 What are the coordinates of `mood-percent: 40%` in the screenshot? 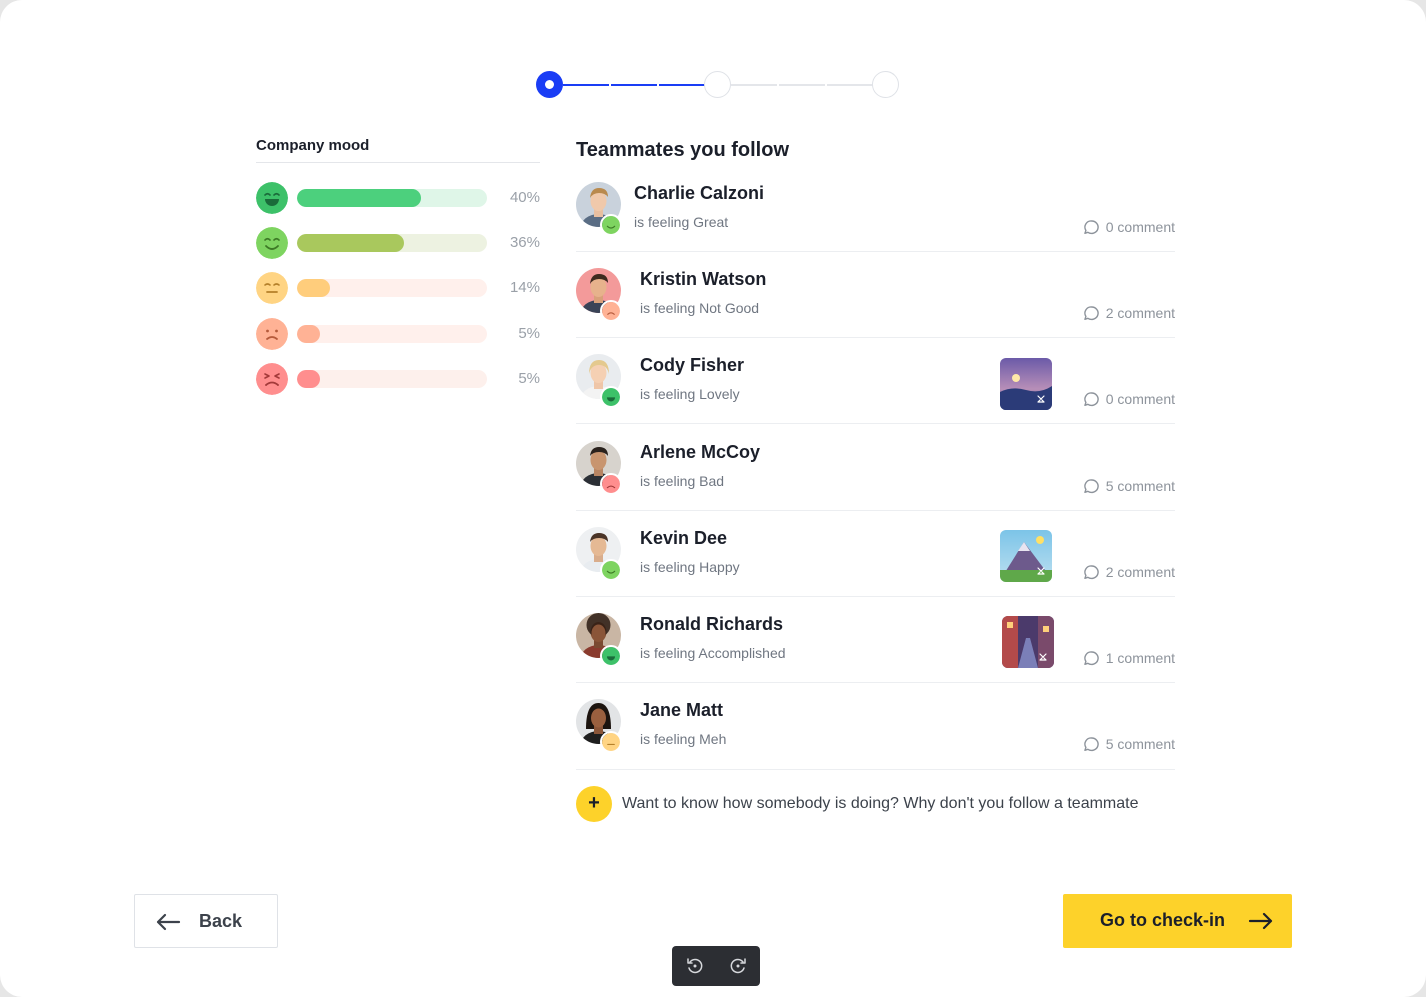 It's located at (524, 197).